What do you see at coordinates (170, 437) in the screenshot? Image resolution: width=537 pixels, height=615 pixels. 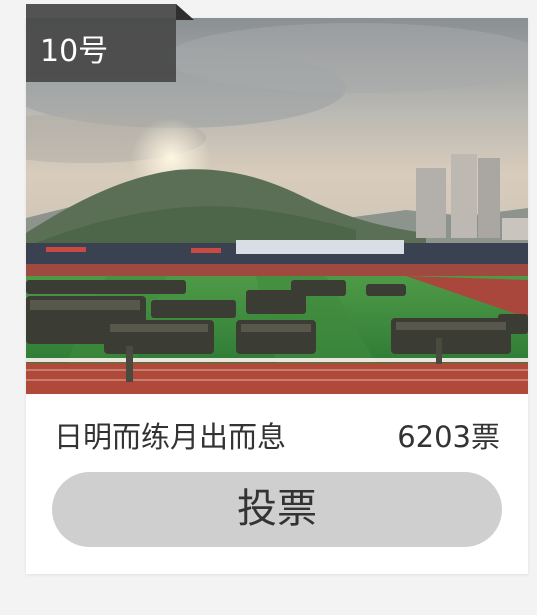 I see `candidate-title: 日明而练月出而息` at bounding box center [170, 437].